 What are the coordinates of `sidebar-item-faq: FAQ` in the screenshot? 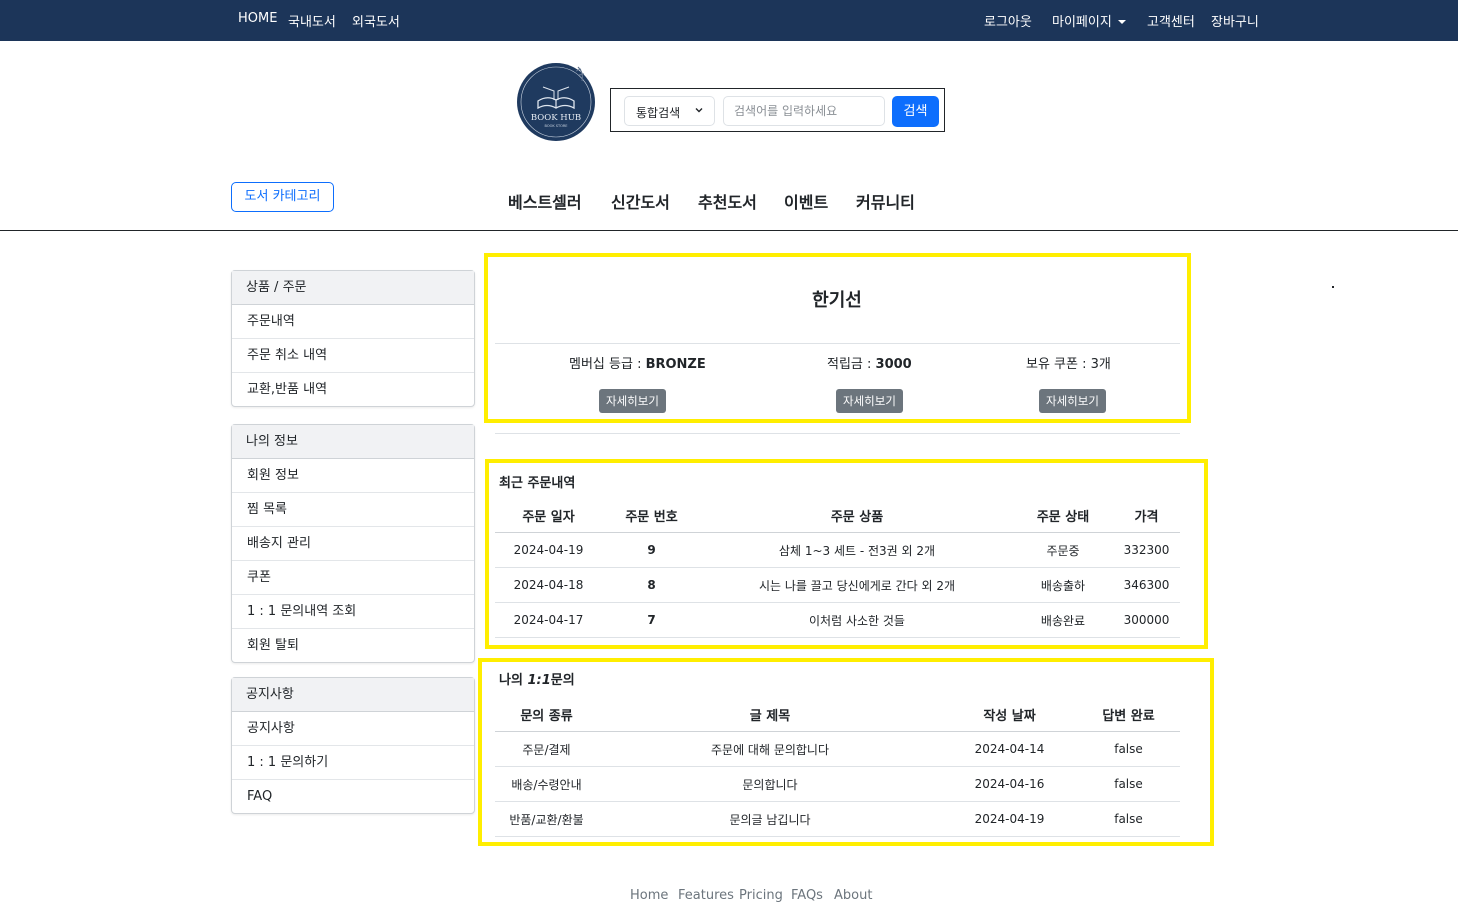 It's located at (353, 796).